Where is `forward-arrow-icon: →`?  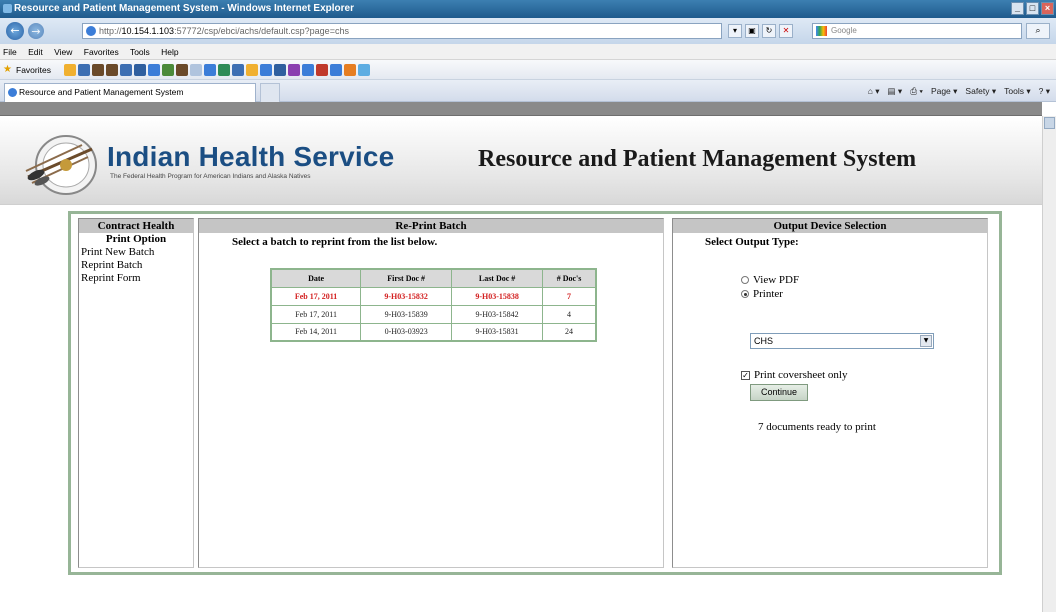
forward-arrow-icon: → is located at coordinates (36, 31).